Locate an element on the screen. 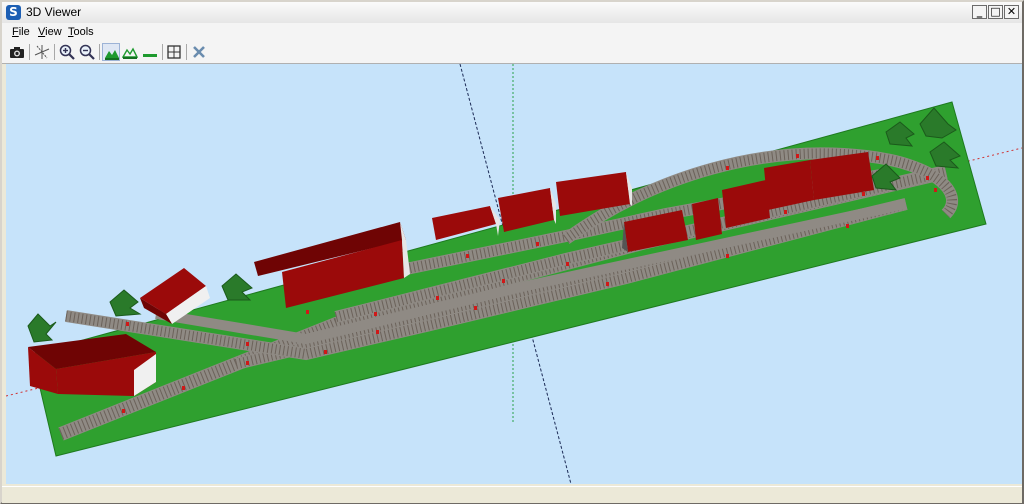 The image size is (1024, 504). menu-file-label: ile is located at coordinates (24, 32).